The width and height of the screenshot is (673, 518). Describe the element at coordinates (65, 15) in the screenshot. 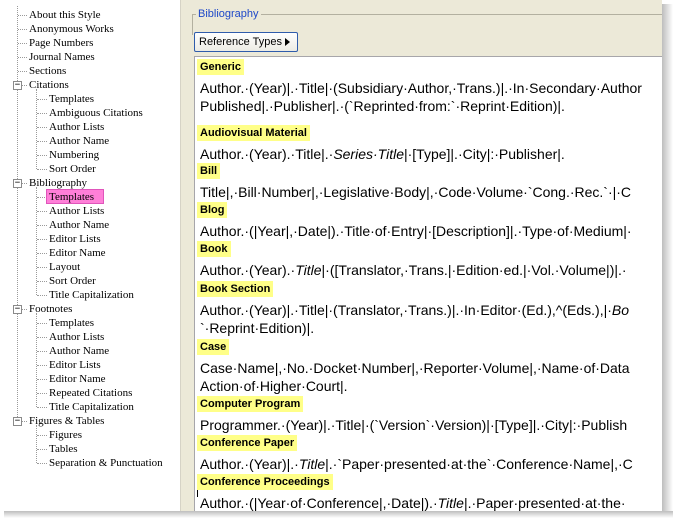

I see `tree-item-label: About this Style` at that location.